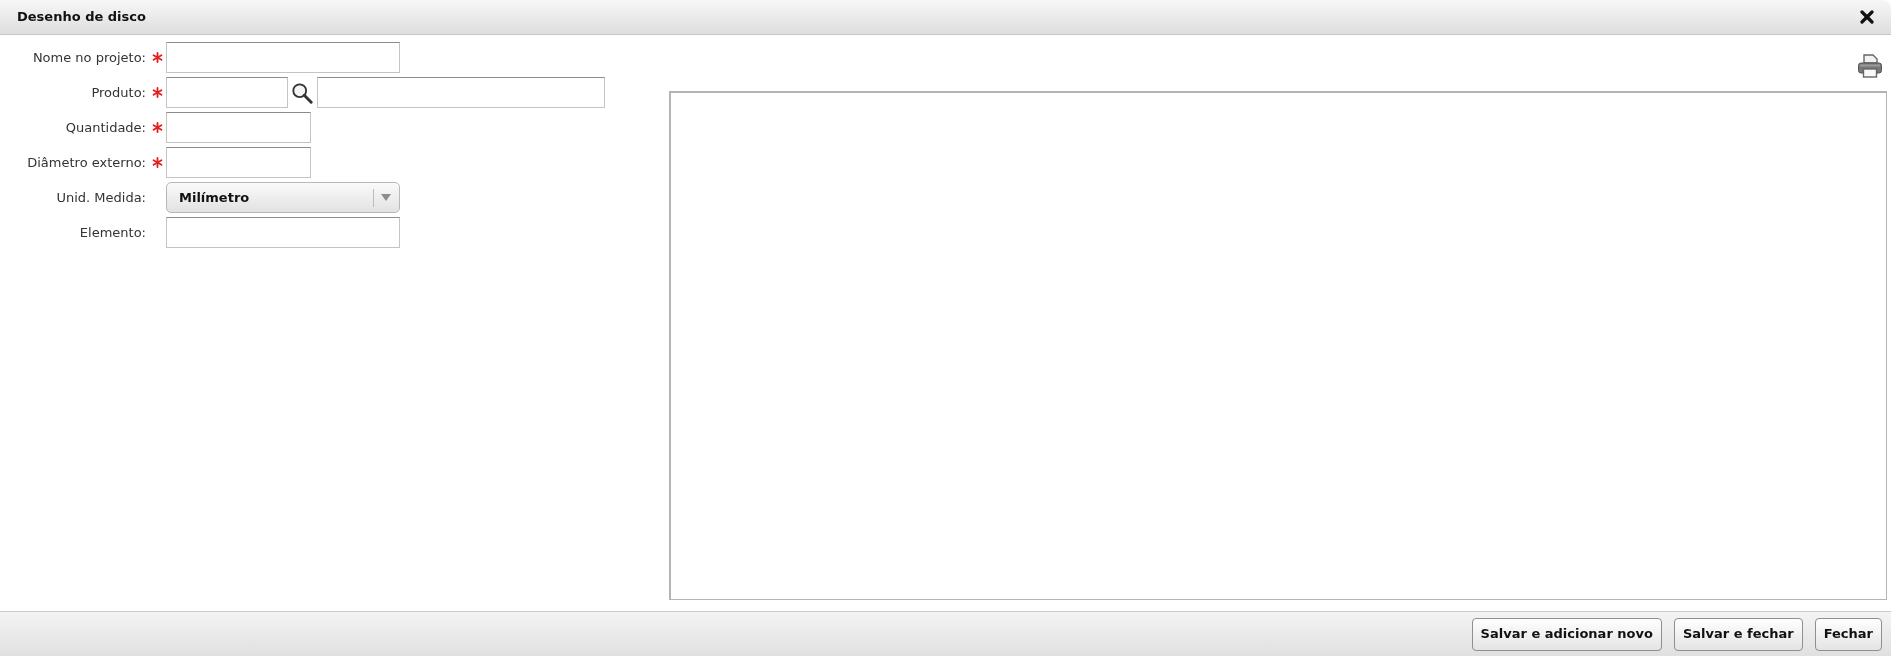 The image size is (1891, 656). I want to click on field-label: Quantidade:, so click(105, 127).